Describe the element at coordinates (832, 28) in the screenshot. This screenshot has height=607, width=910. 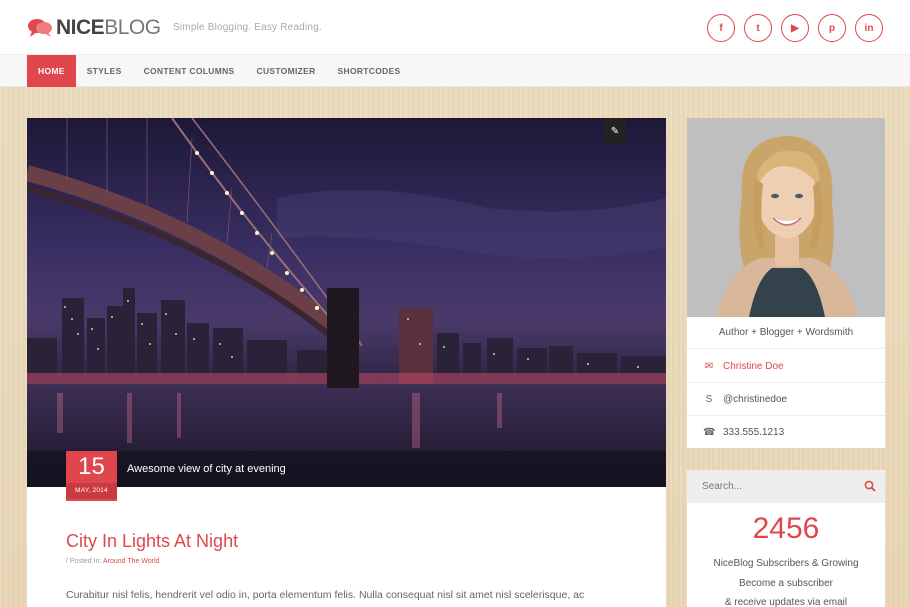
I see `pinterest-icon: p` at that location.